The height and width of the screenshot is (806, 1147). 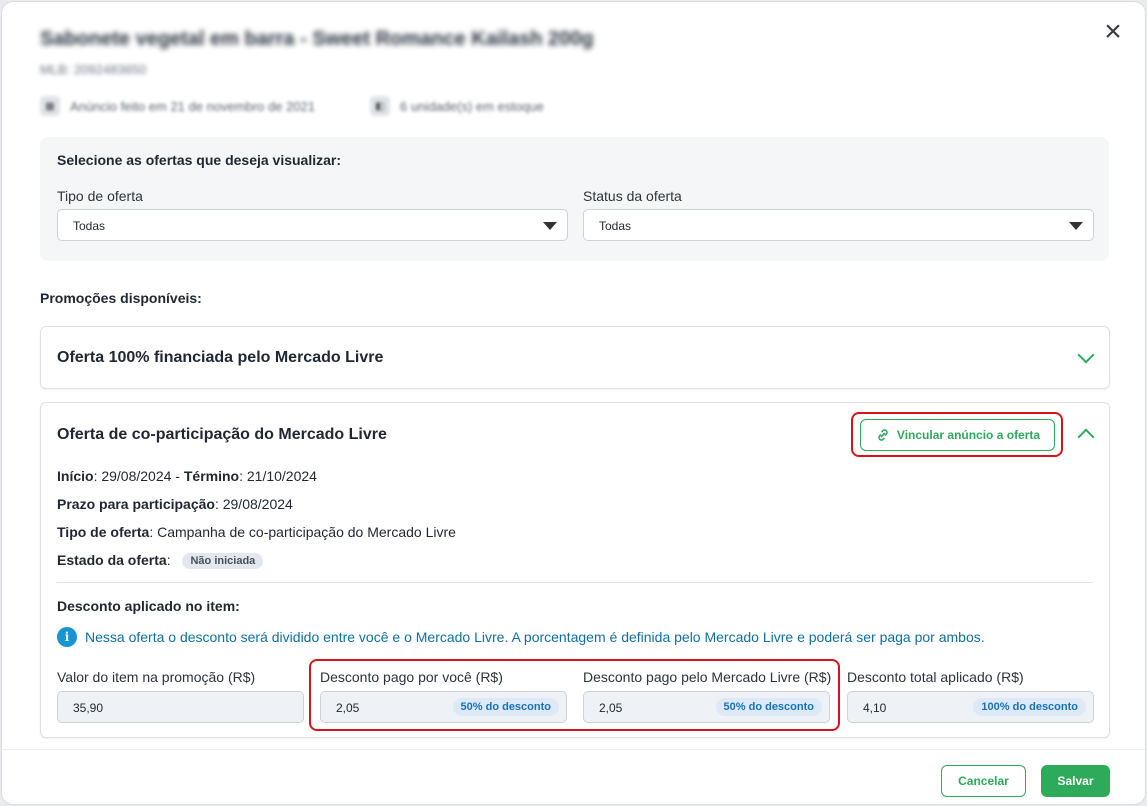 What do you see at coordinates (1086, 437) in the screenshot?
I see `chevron-up-icon` at bounding box center [1086, 437].